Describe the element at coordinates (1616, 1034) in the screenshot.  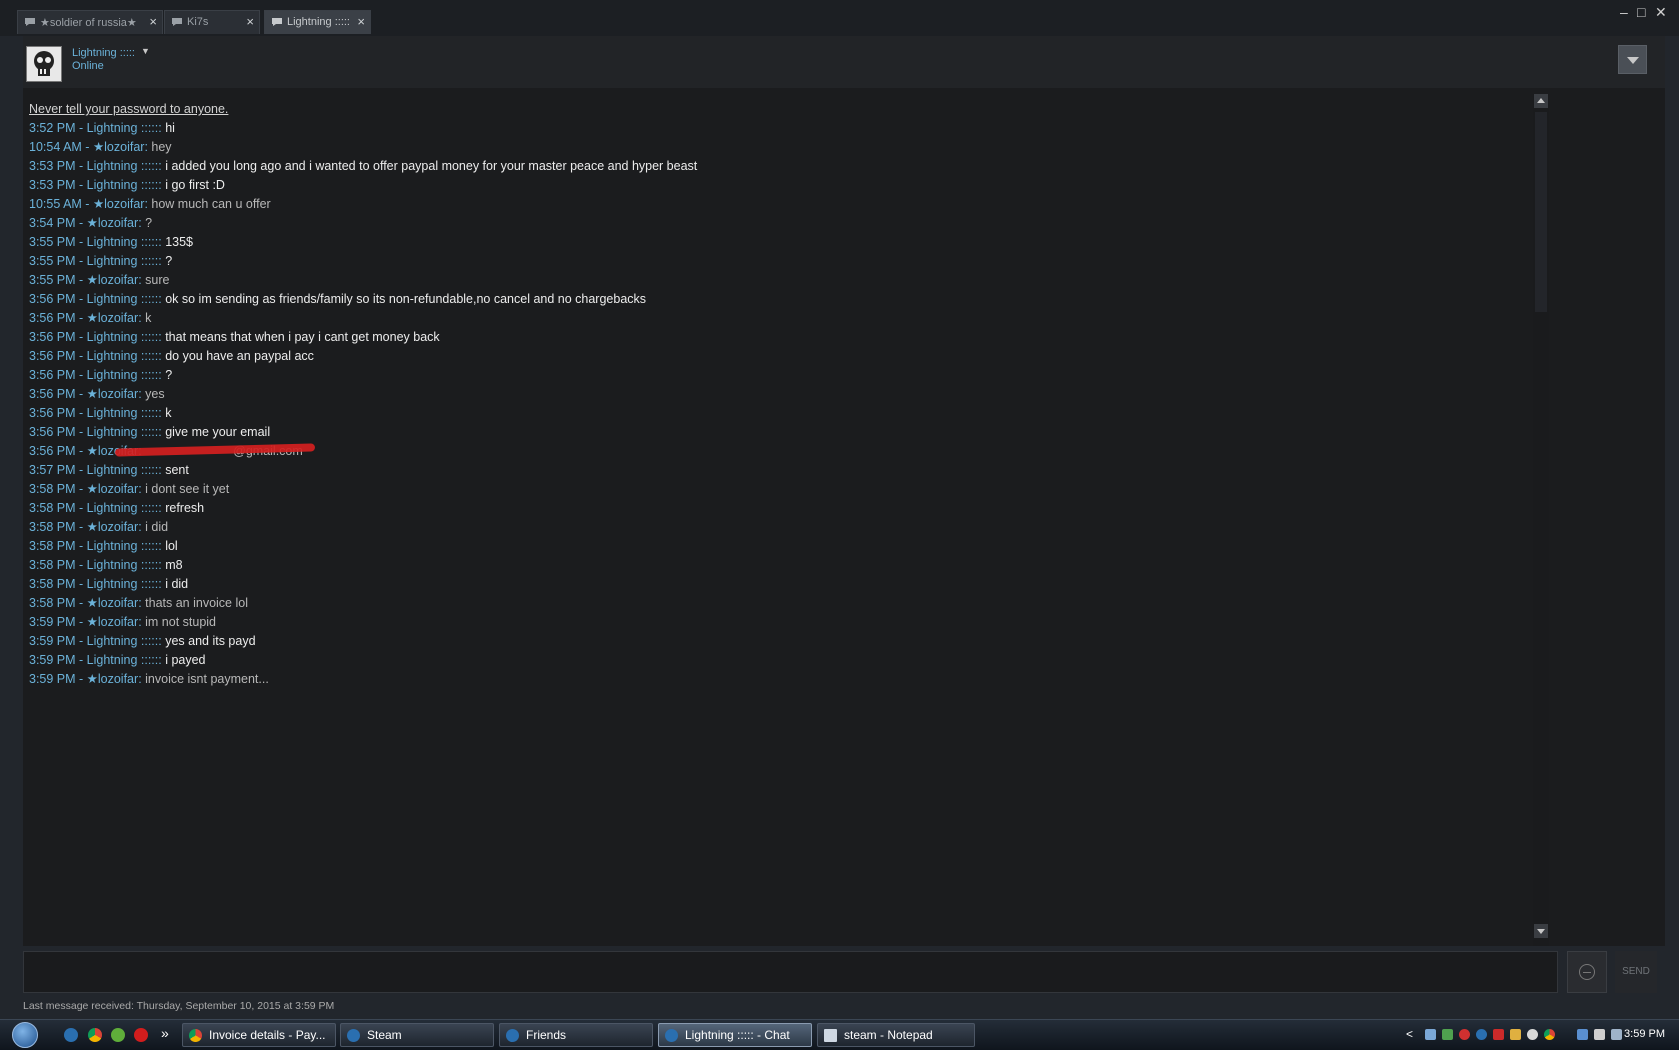
I see `connection-icon` at that location.